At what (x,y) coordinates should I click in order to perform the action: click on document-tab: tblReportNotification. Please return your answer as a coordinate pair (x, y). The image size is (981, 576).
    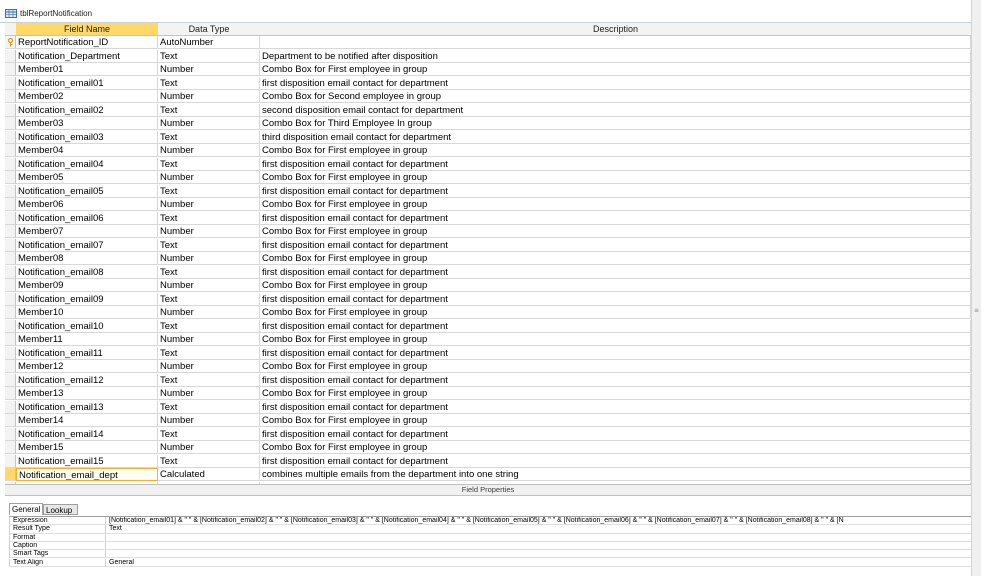
    Looking at the image, I should click on (490, 11).